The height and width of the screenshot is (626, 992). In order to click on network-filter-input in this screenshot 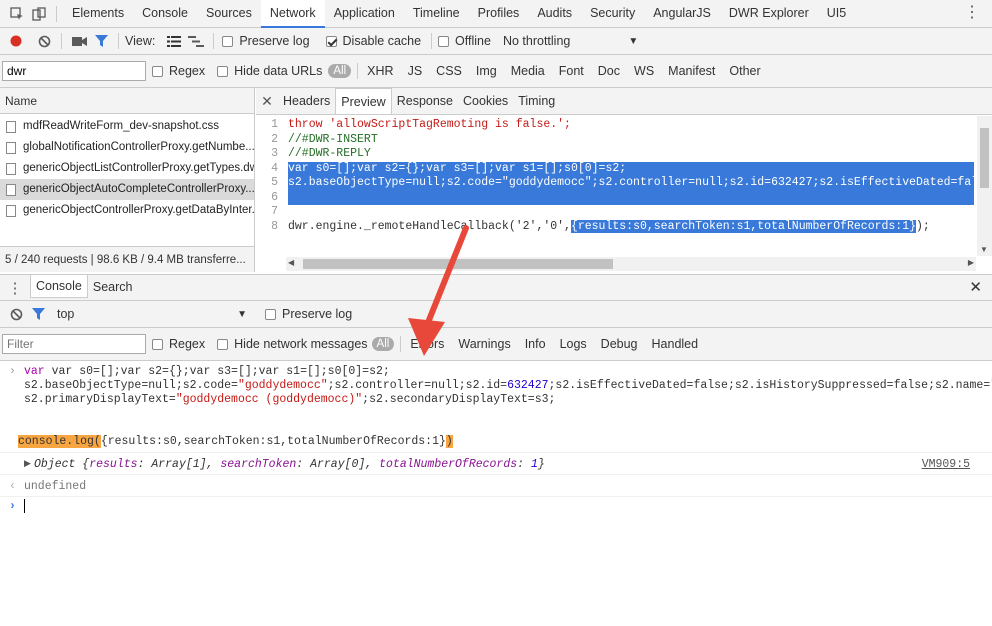, I will do `click(74, 71)`.